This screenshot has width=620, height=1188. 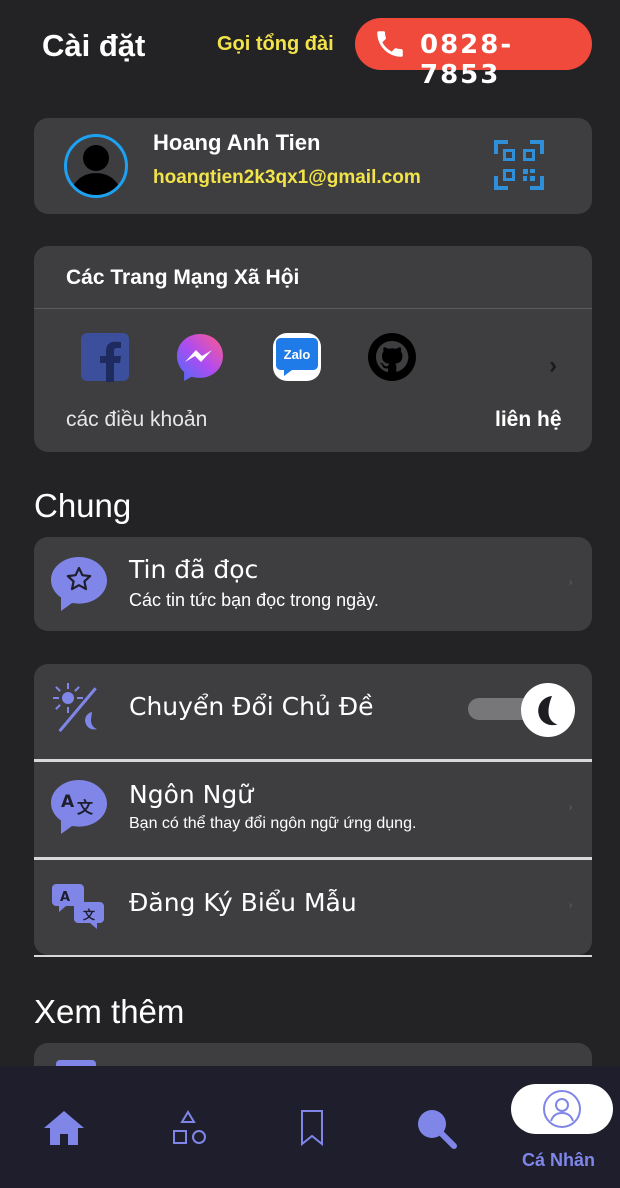 I want to click on profile-card: Hoang Anh Tien hoangtien2k3qx1@gmail.com, so click(x=313, y=166).